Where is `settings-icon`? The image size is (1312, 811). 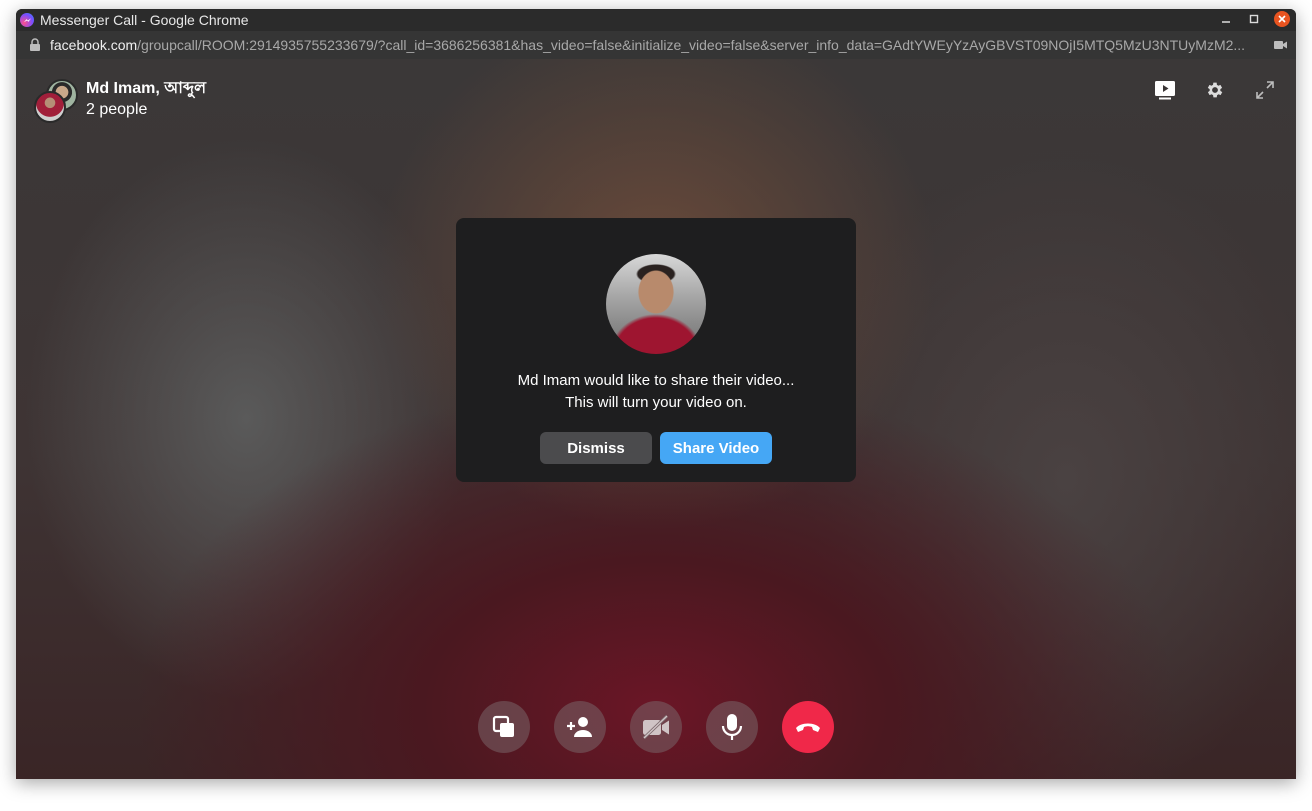
settings-icon is located at coordinates (1215, 90).